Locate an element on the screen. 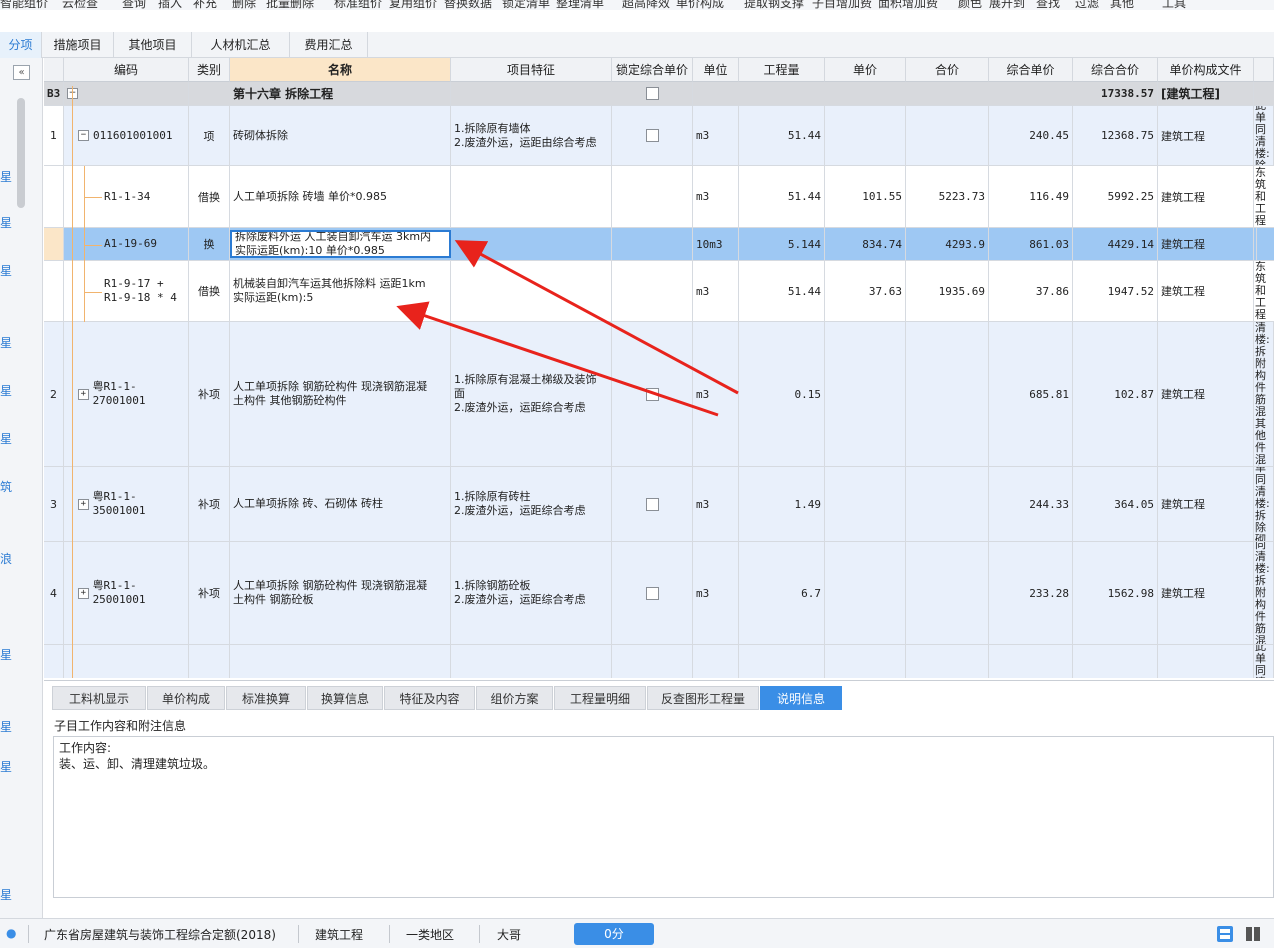  item-code: R1-9-17 + R1-9-18 * 4 is located at coordinates (126, 291).